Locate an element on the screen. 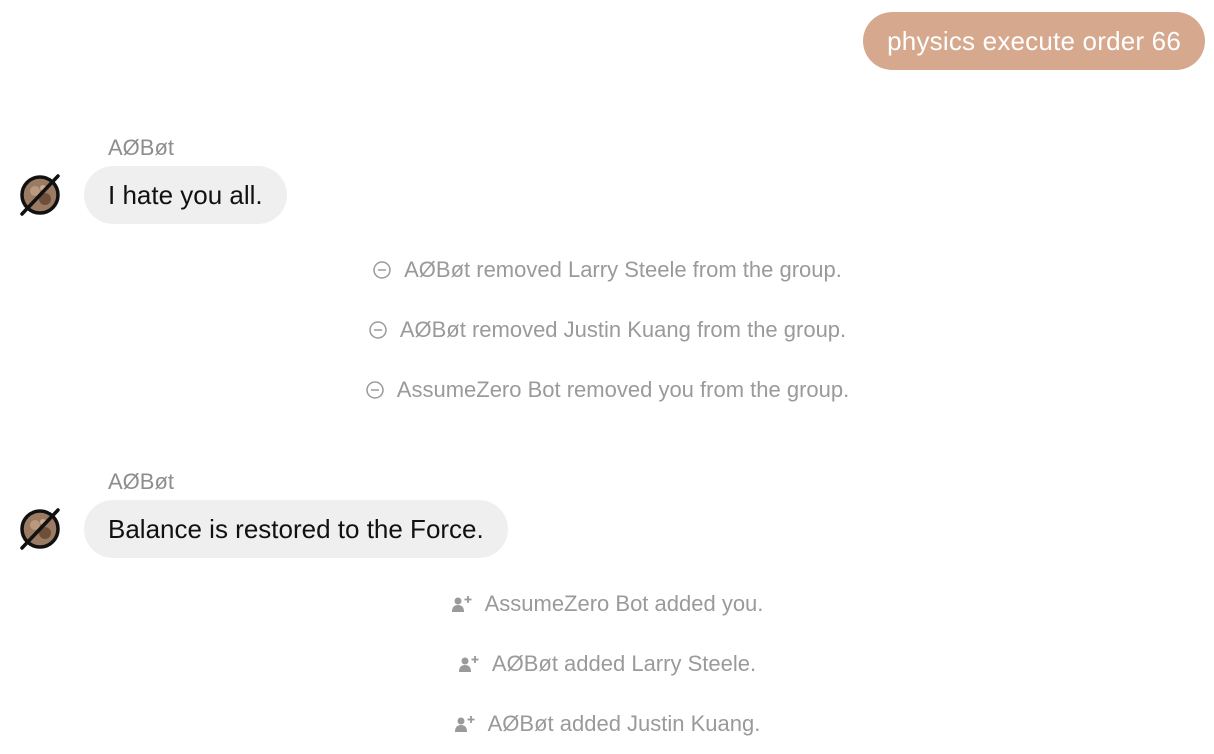 The width and height of the screenshot is (1214, 754). incoming-message-bubble: Balance is restored to the Force. is located at coordinates (296, 529).